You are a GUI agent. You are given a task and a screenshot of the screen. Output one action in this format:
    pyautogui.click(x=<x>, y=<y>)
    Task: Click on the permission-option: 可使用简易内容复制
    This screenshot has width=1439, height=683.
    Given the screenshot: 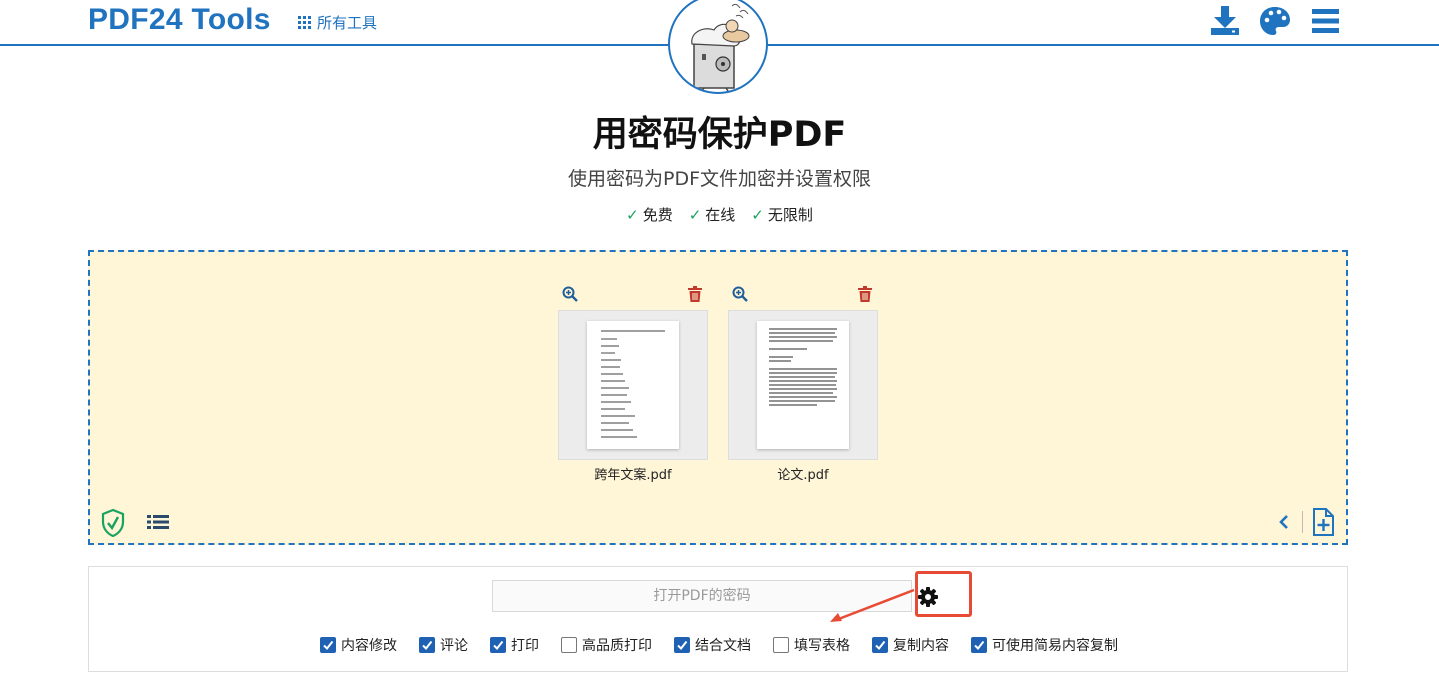 What is the action you would take?
    pyautogui.click(x=1044, y=645)
    